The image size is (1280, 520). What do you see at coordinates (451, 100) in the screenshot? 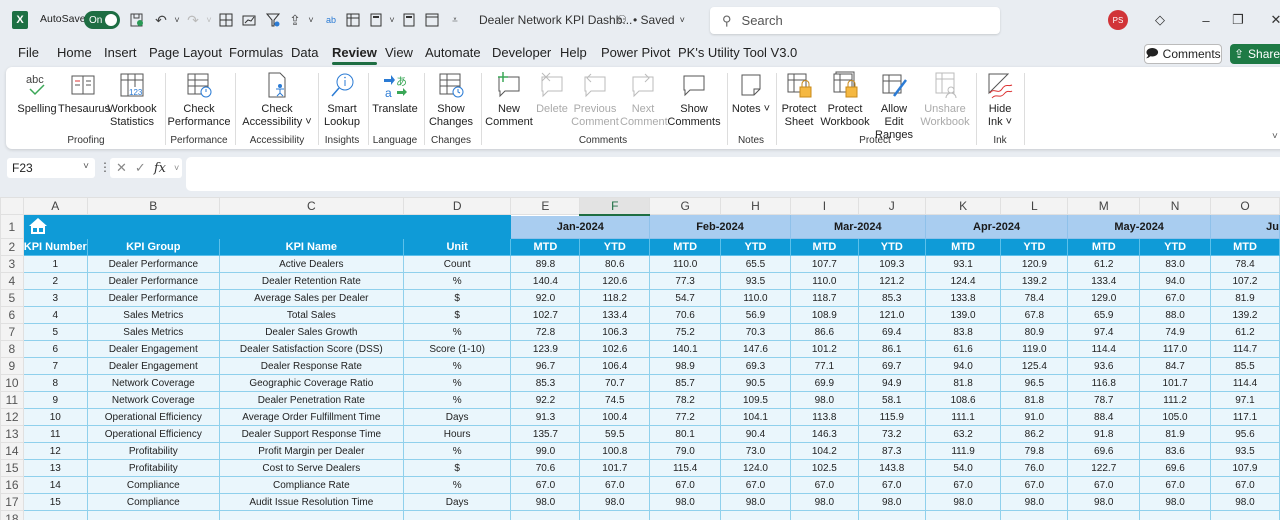
I see `show-changes-button: Show Changes` at bounding box center [451, 100].